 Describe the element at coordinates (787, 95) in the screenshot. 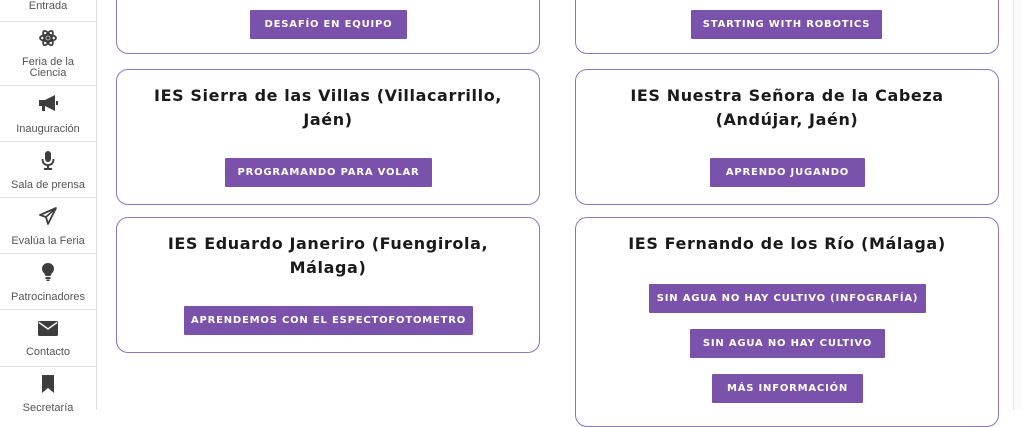

I see `school-name-line: IES Nuestra Señora de la Cabeza` at that location.